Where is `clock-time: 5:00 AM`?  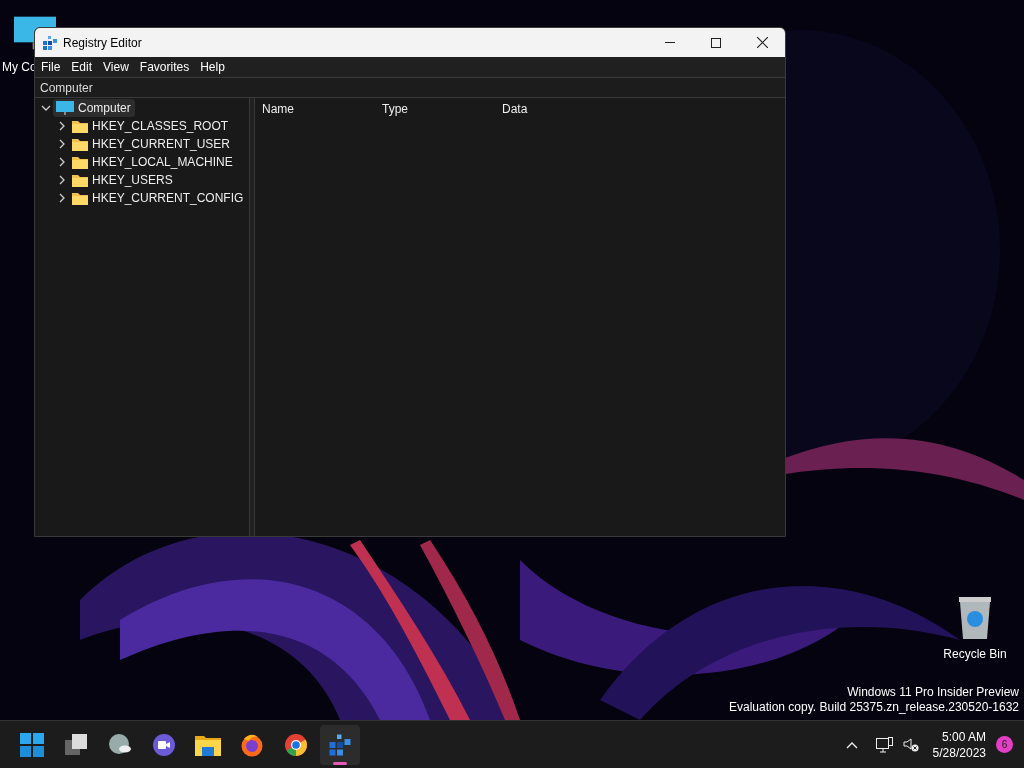 clock-time: 5:00 AM is located at coordinates (963, 736).